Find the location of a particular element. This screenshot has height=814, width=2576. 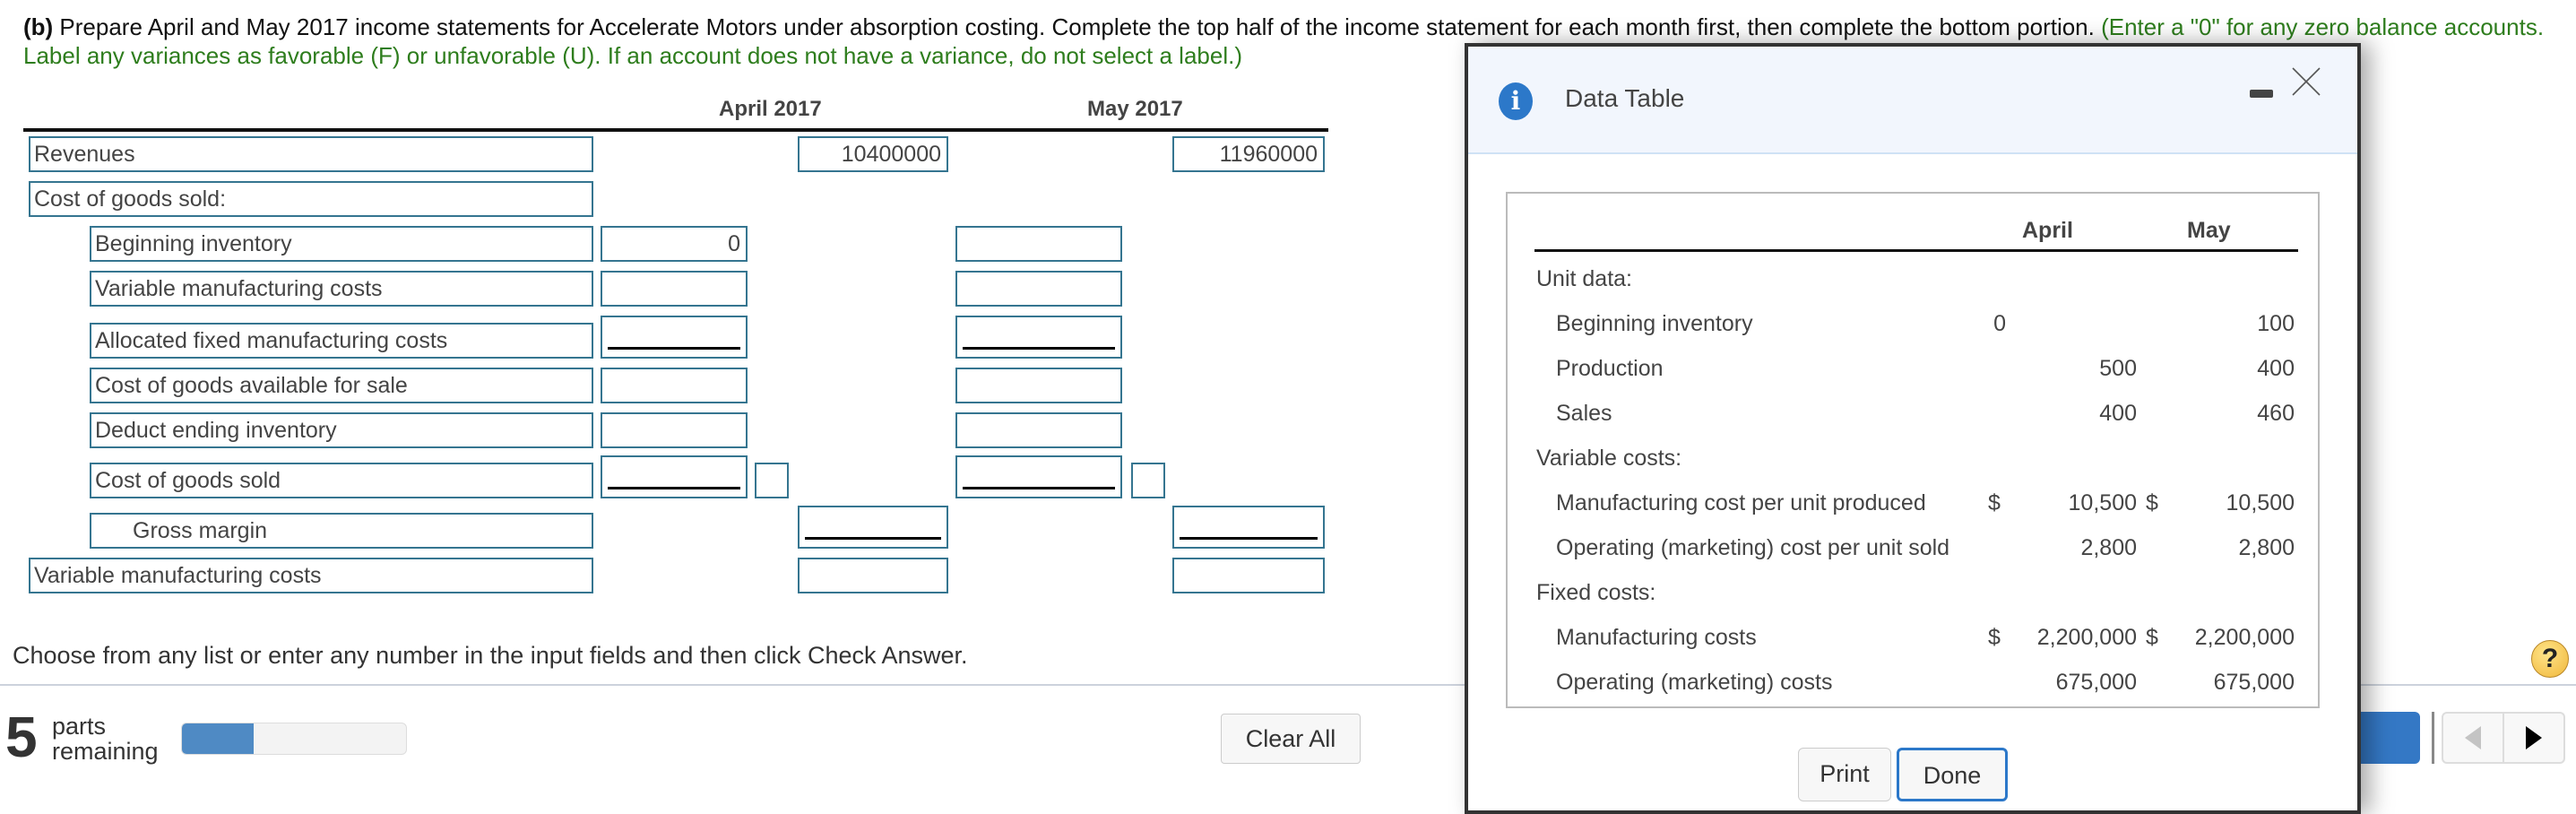

col-header-may: May is located at coordinates (2209, 230).